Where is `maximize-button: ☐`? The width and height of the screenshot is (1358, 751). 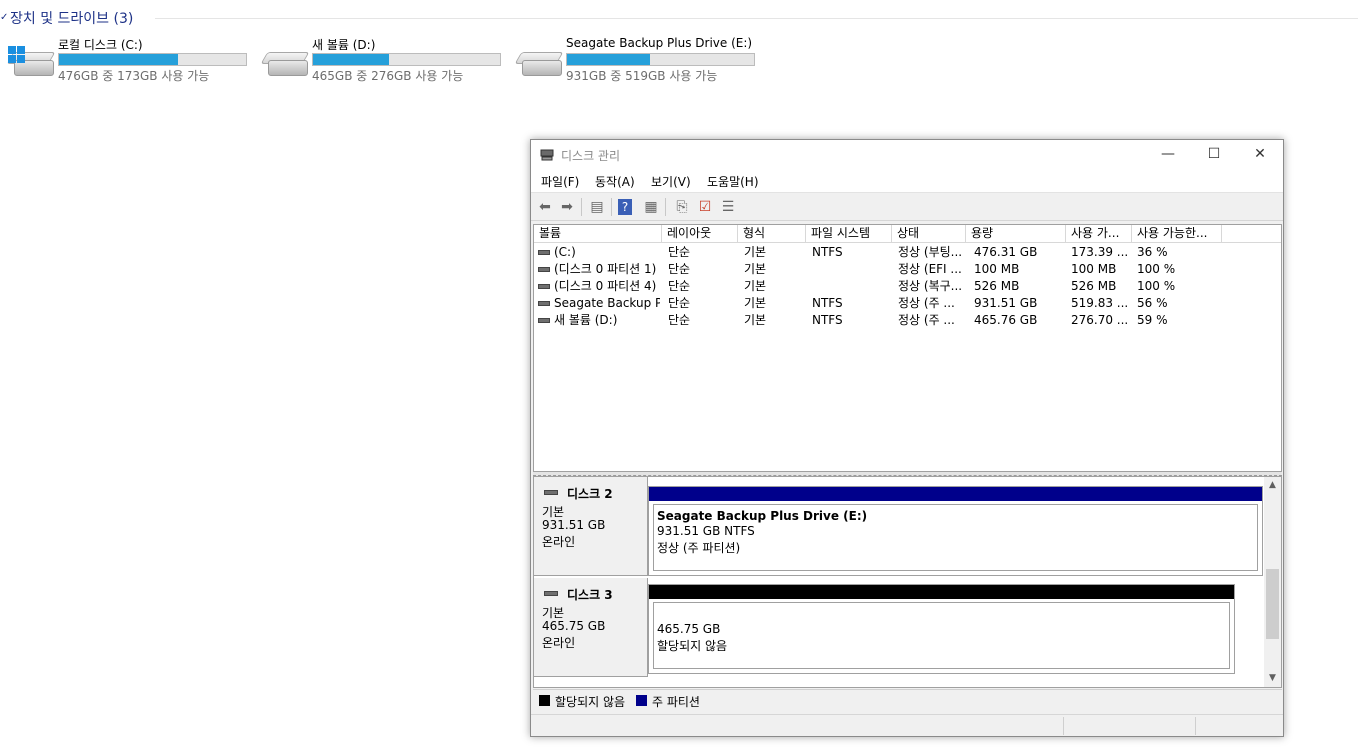
maximize-button: ☐ is located at coordinates (1214, 154).